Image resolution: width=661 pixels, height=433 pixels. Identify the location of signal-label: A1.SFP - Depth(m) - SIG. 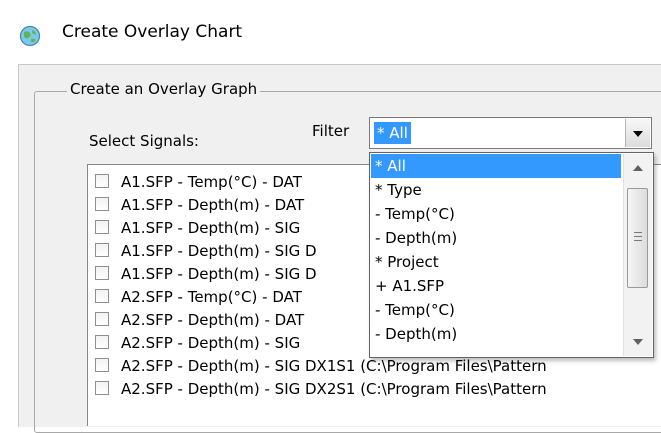
(211, 228).